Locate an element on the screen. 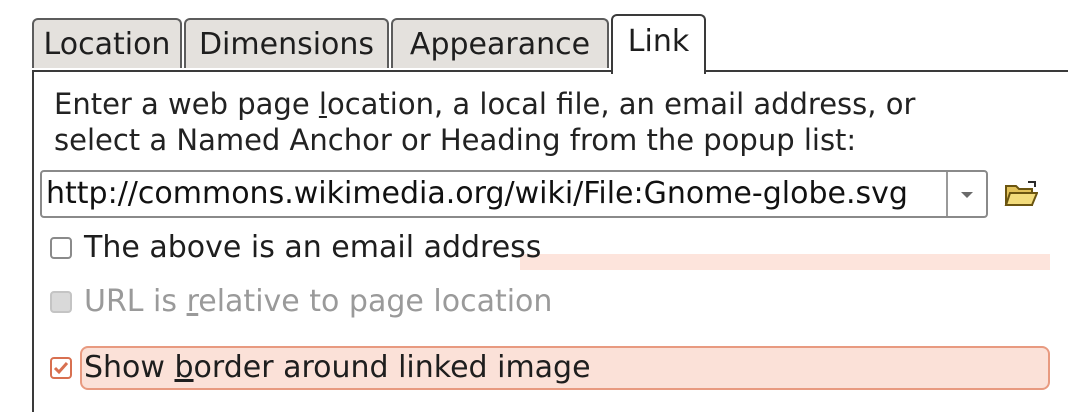 This screenshot has height=412, width=1068. tab-location: Location is located at coordinates (107, 43).